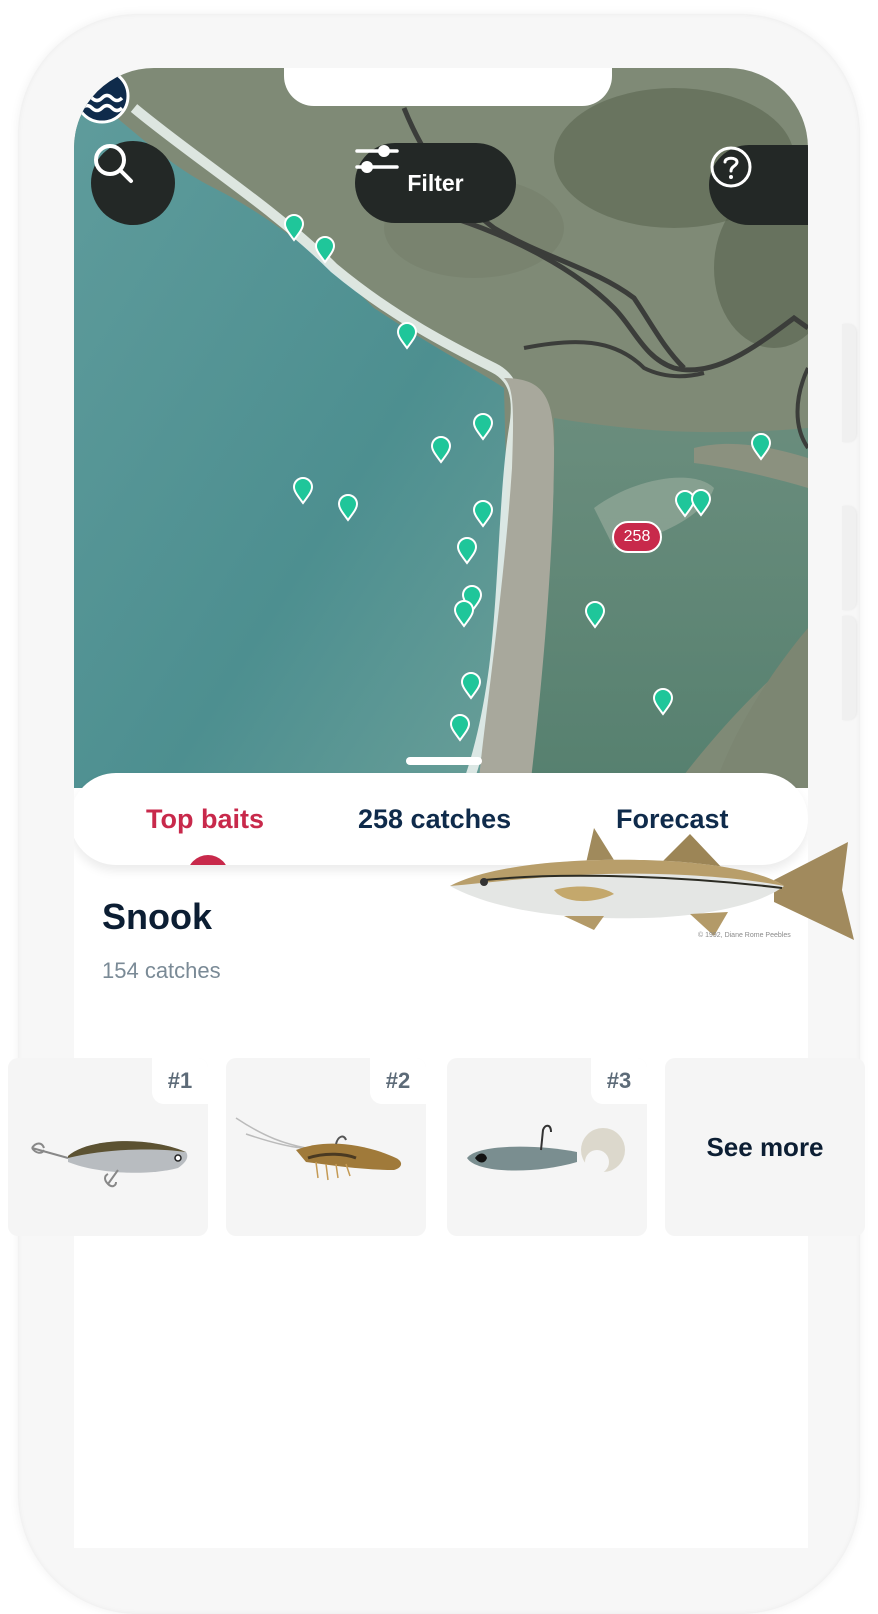 This screenshot has height=1614, width=878. I want to click on sheet-drag-handle, so click(444, 761).